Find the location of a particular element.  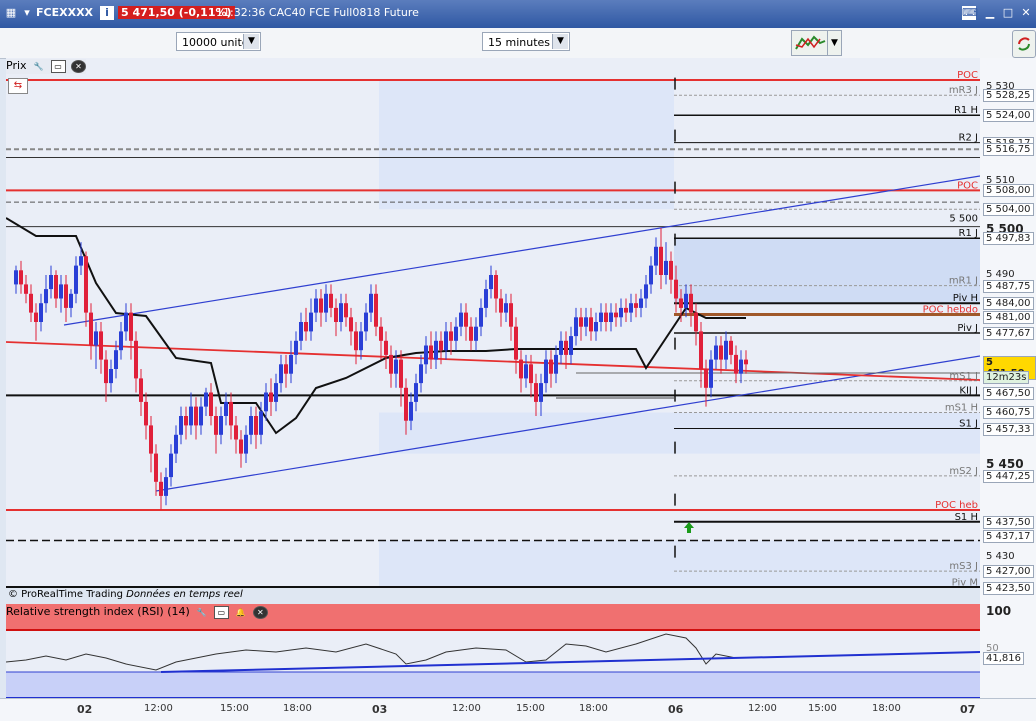

bell-icon: 🔔 is located at coordinates (240, 612).